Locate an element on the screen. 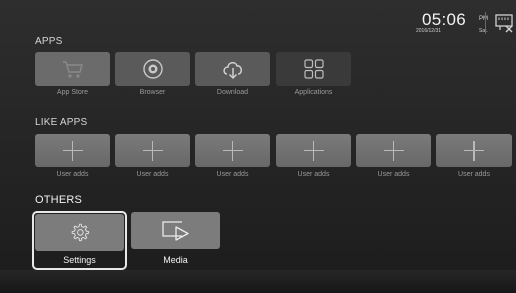 This screenshot has width=516, height=293. clock: 05:06 PM 2016/12/31 Sat. is located at coordinates (452, 23).